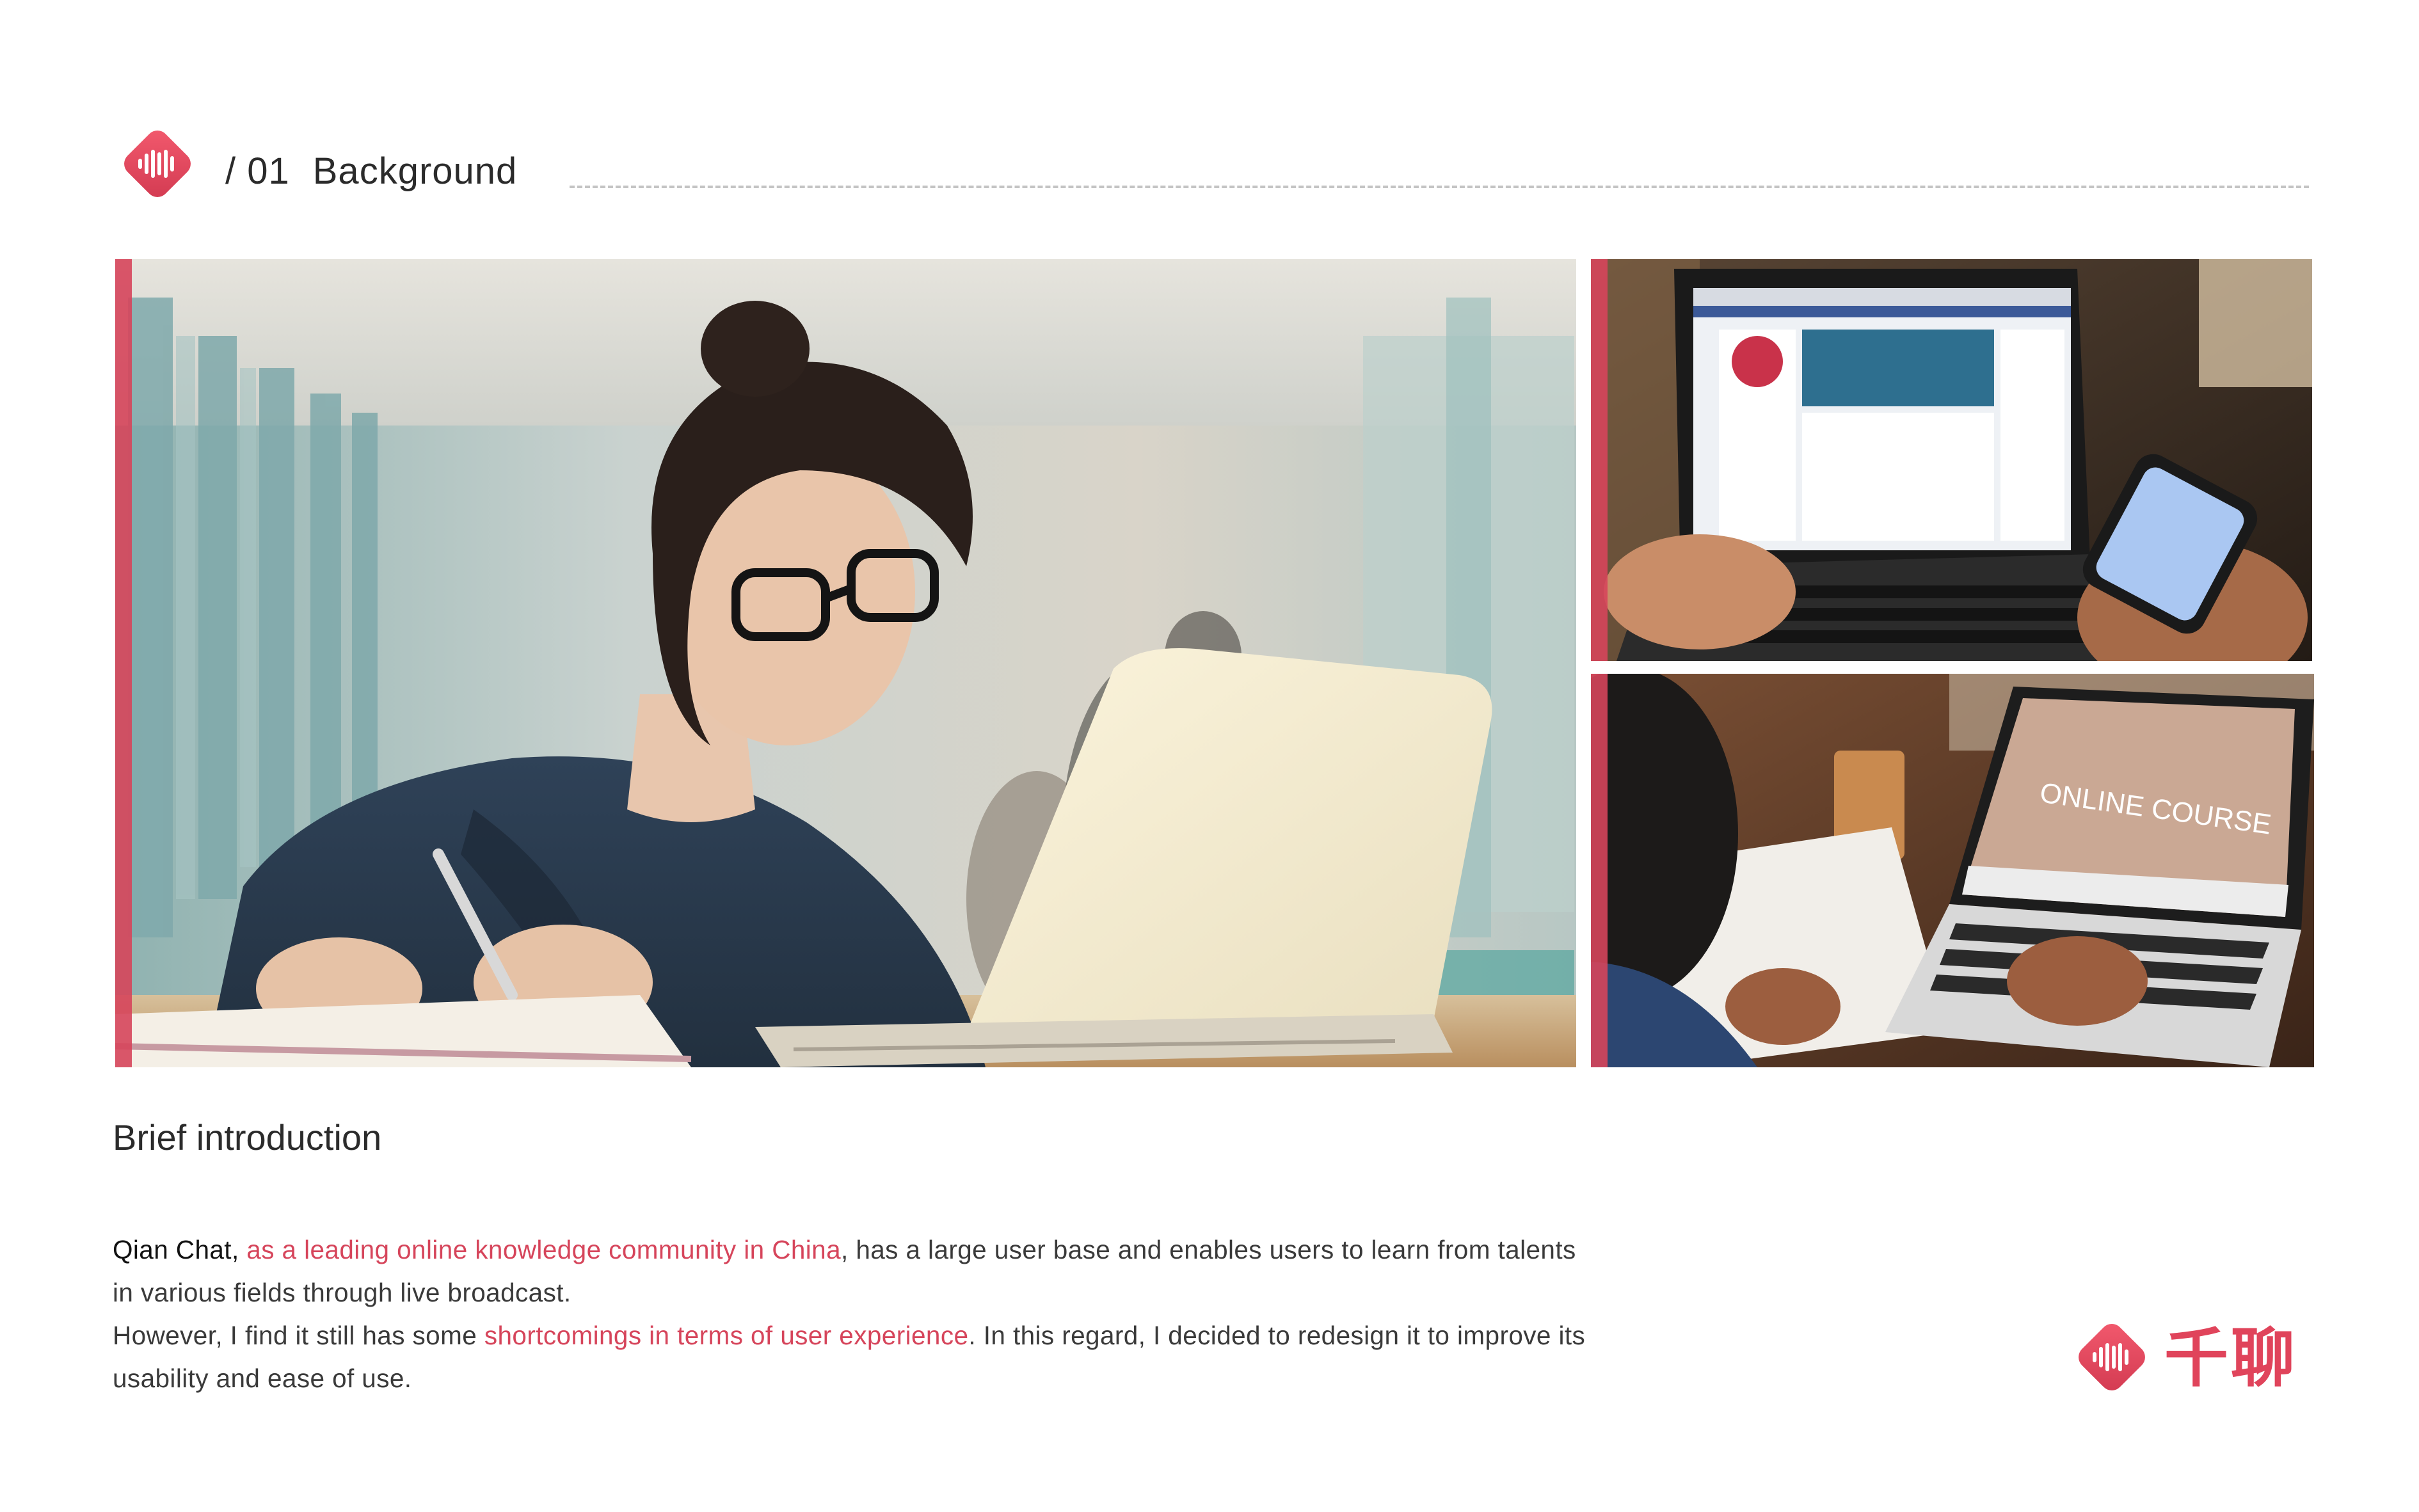 The height and width of the screenshot is (1512, 2419). I want to click on brief-introduction-heading: Brief introduction, so click(248, 1137).